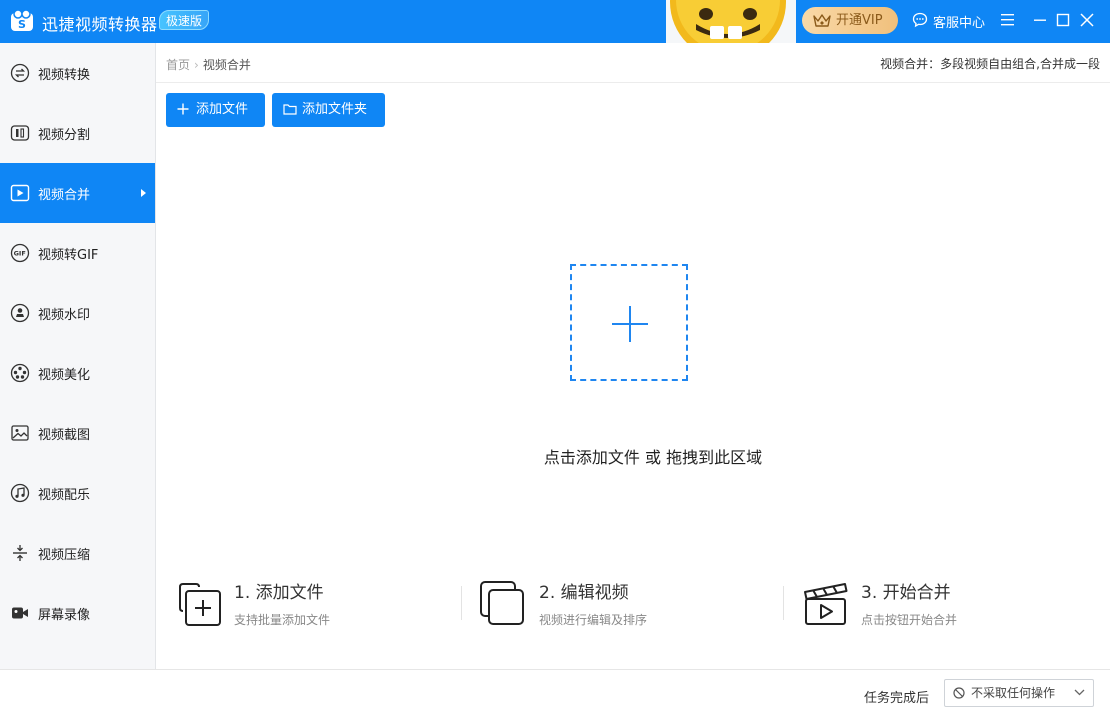 This screenshot has height=719, width=1110. What do you see at coordinates (633, 82) in the screenshot?
I see `header-divider` at bounding box center [633, 82].